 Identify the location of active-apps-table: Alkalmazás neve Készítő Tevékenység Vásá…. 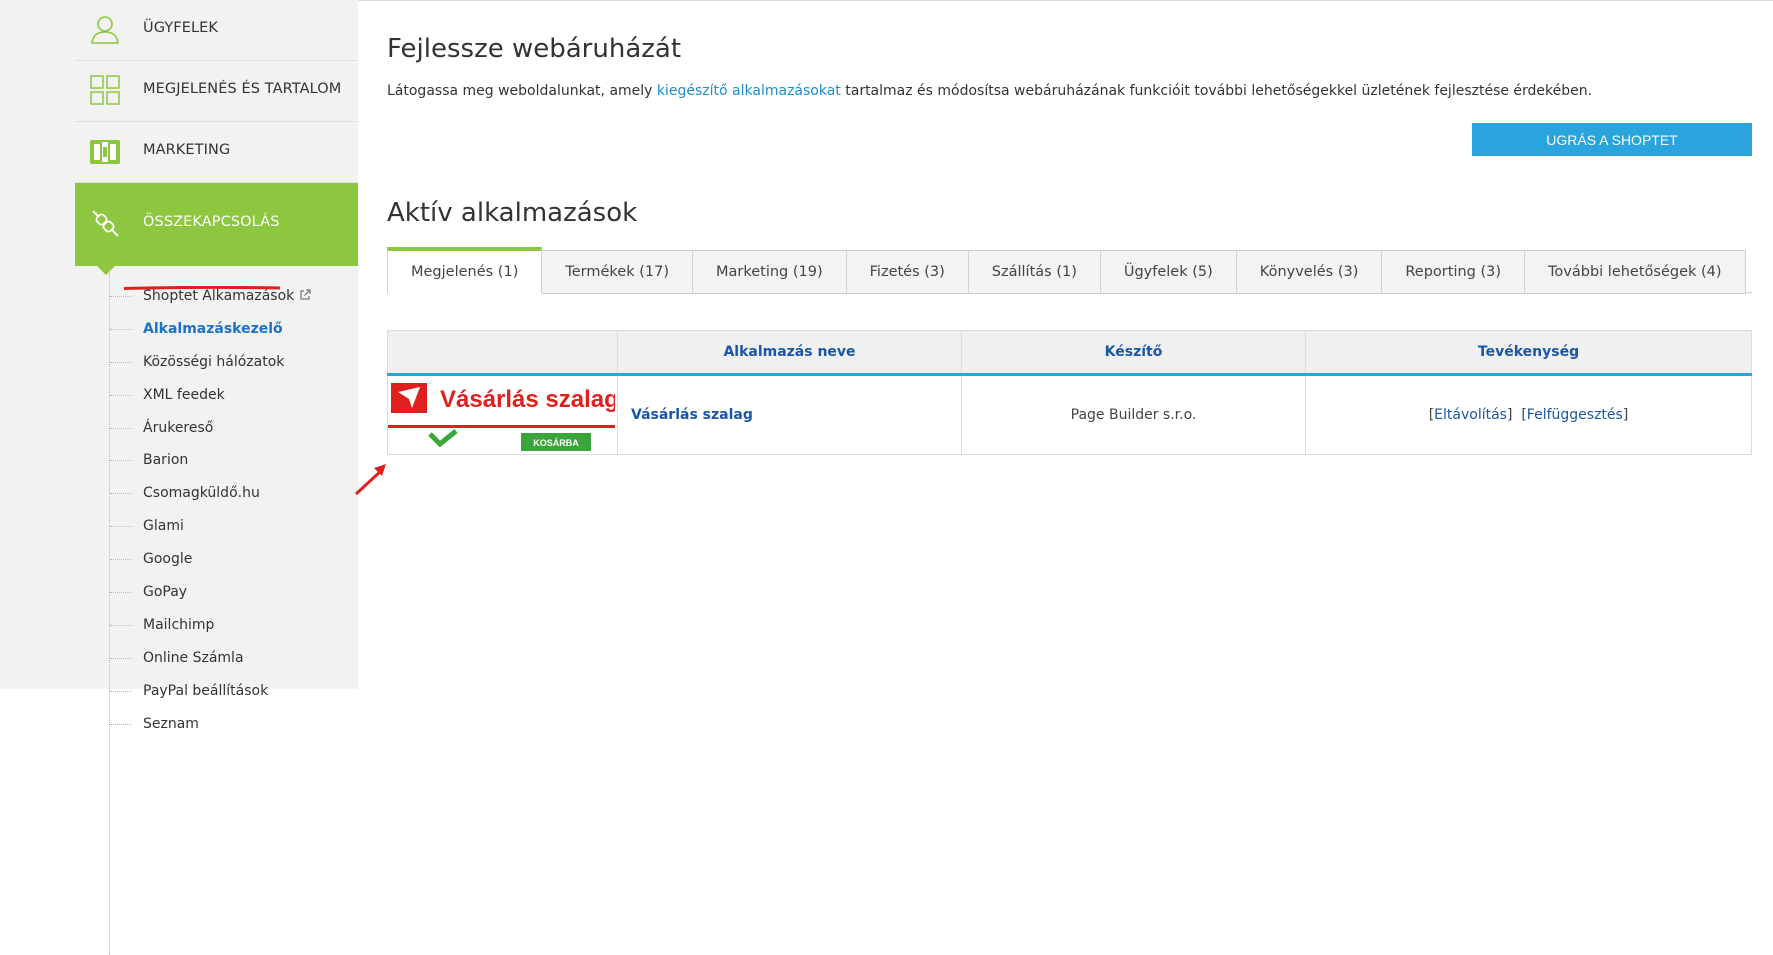
(1069, 392).